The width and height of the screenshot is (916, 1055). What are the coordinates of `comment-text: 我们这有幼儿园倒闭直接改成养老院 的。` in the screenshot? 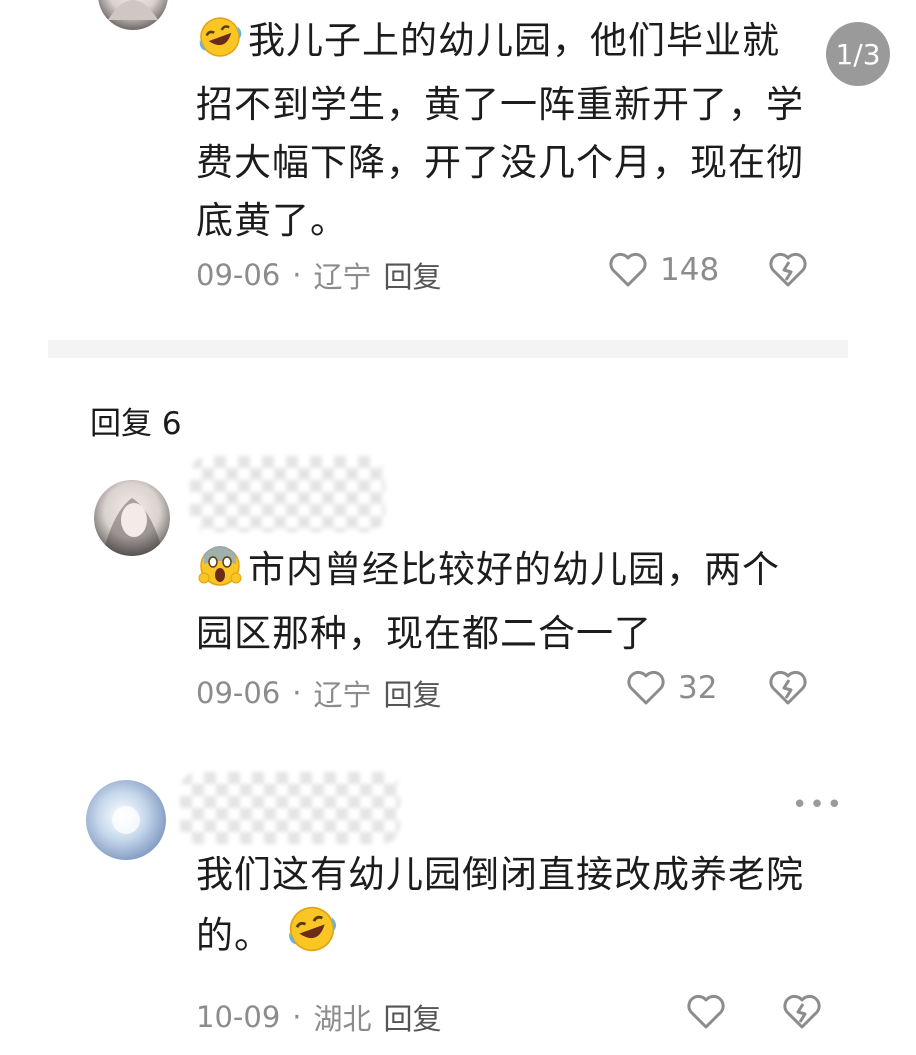 It's located at (516, 908).